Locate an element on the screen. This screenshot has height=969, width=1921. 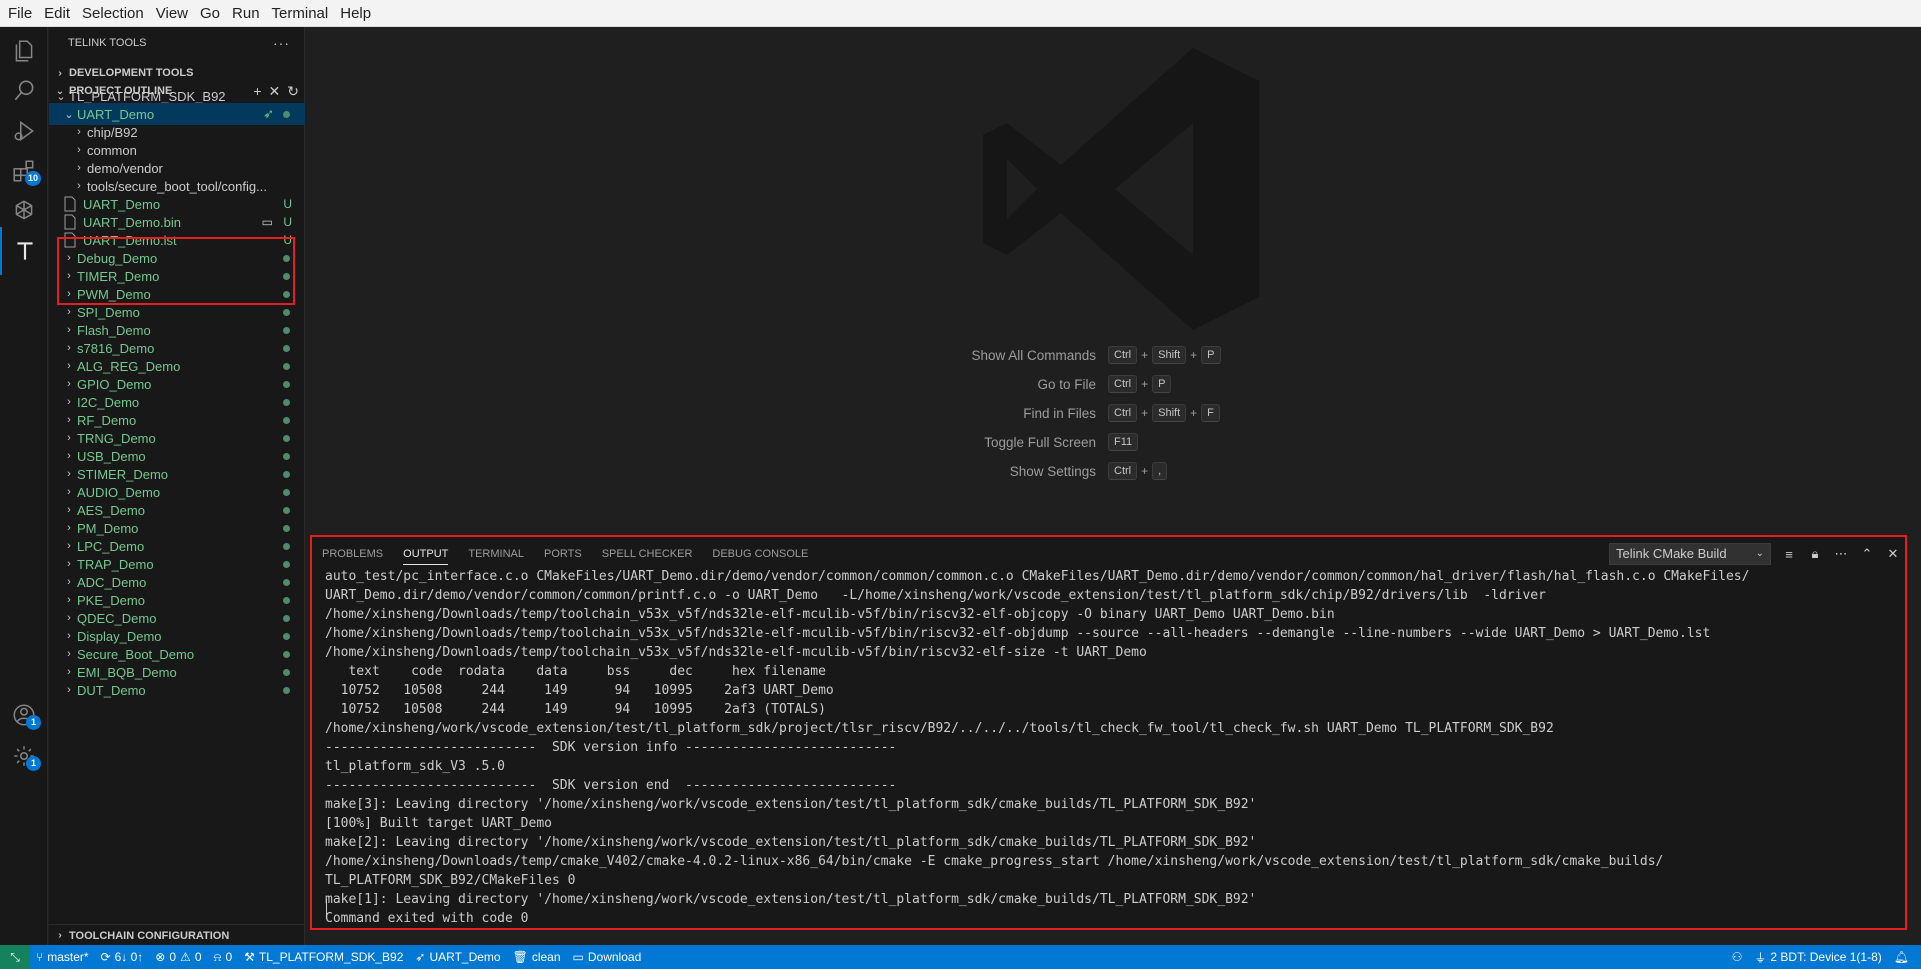
tab-terminal: TERMINAL is located at coordinates (496, 554).